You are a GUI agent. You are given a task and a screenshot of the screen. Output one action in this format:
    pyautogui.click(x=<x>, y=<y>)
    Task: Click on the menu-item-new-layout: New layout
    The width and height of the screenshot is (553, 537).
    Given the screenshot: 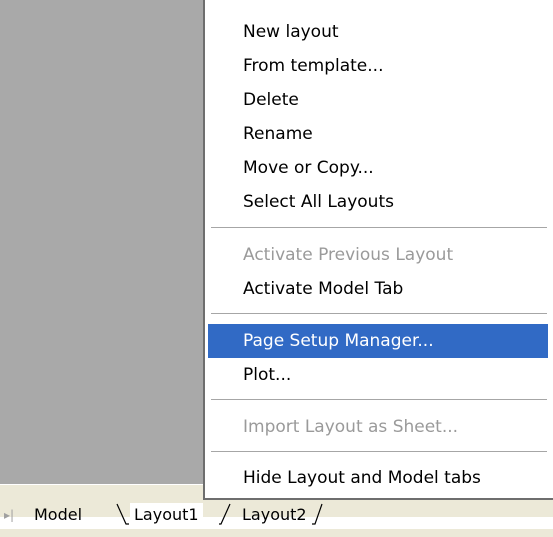 What is the action you would take?
    pyautogui.click(x=378, y=32)
    